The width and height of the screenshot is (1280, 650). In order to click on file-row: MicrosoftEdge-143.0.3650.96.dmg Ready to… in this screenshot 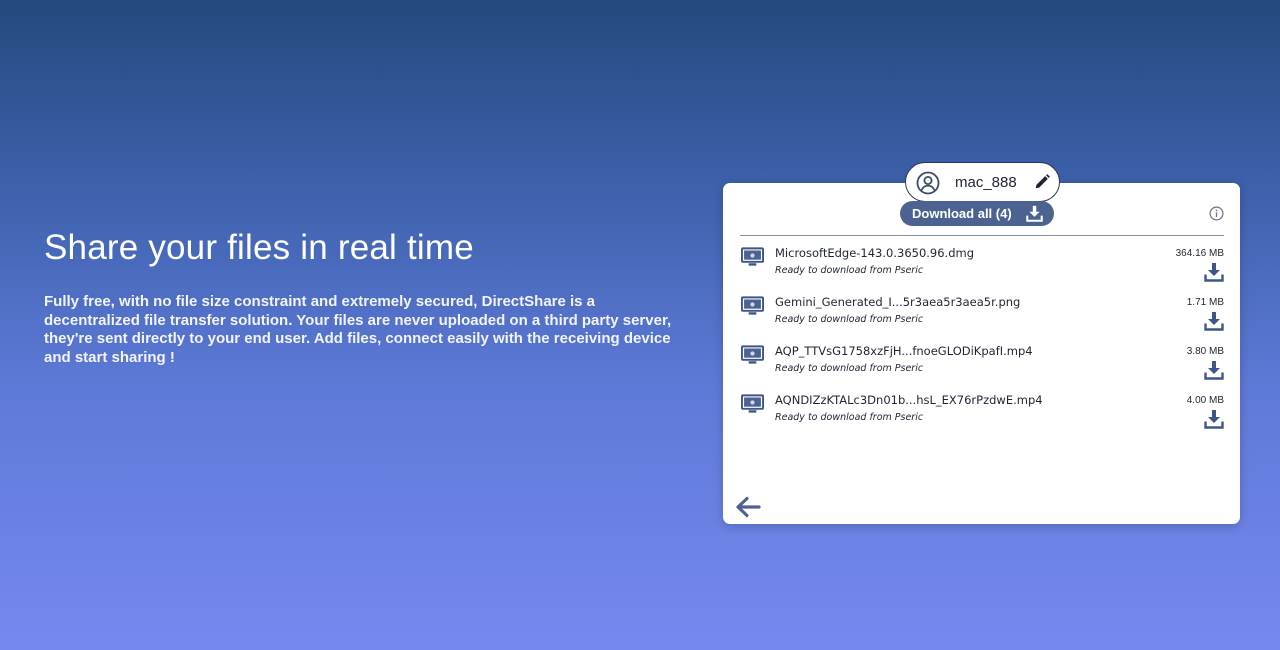, I will do `click(983, 267)`.